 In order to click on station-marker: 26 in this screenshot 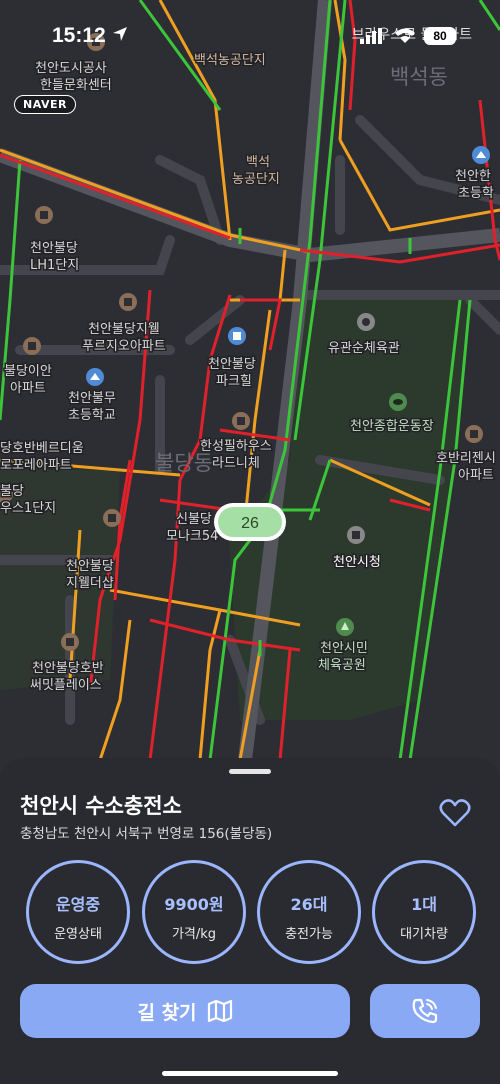, I will do `click(250, 522)`.